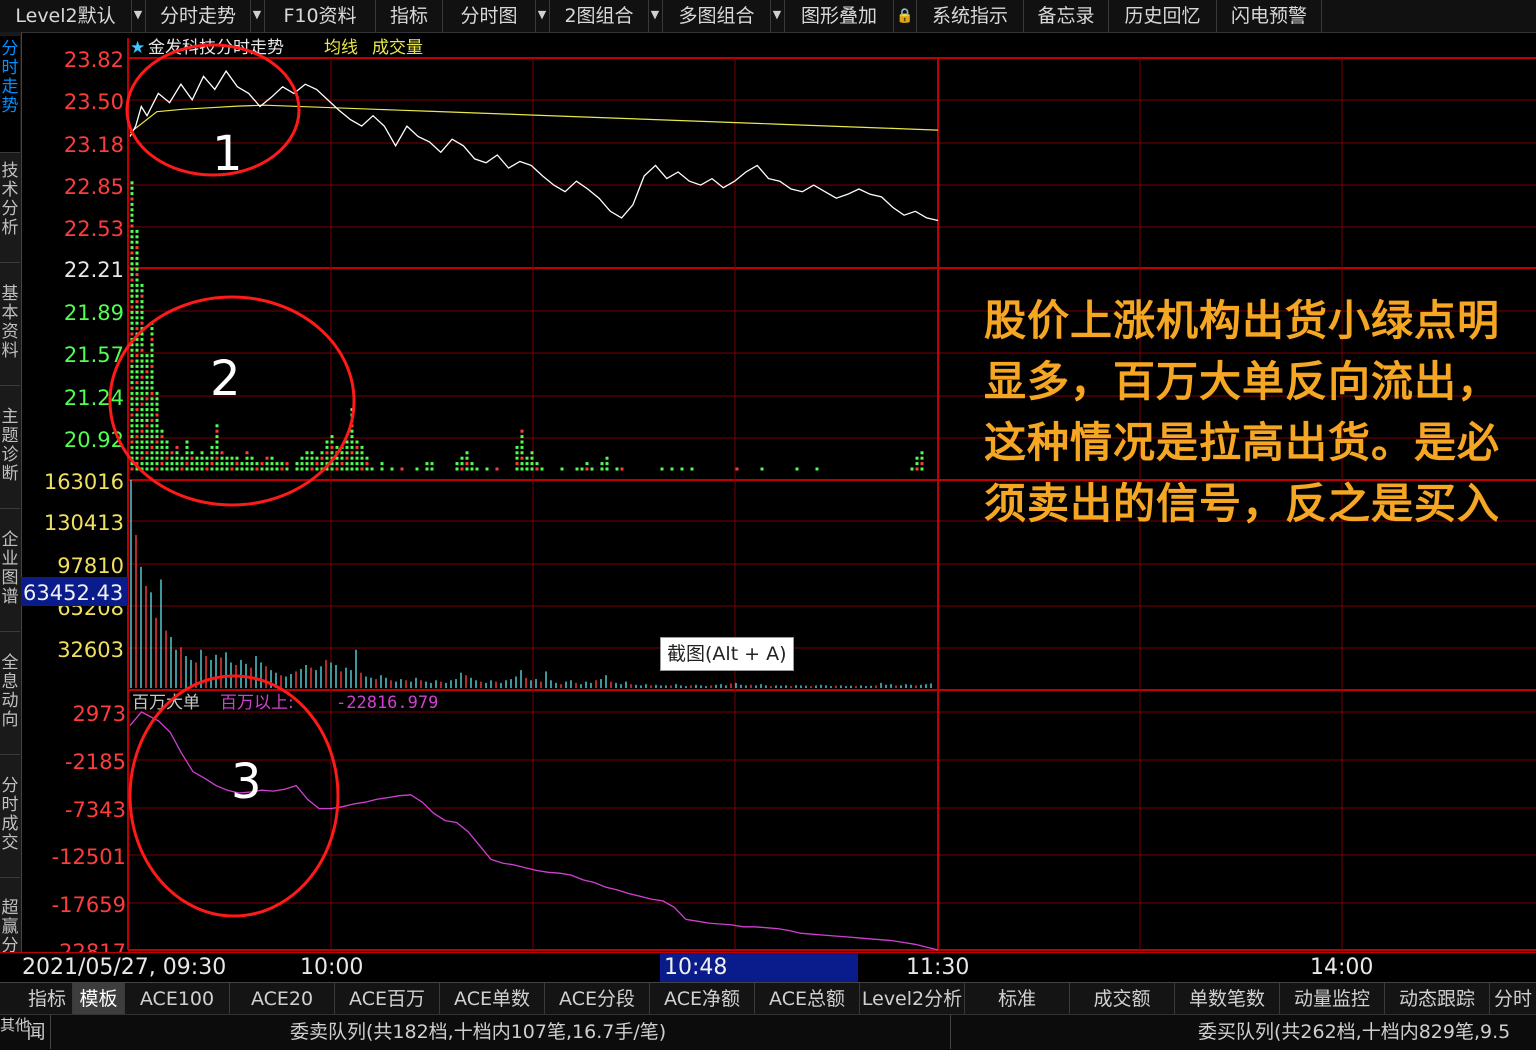  I want to click on toolbar-flash-alert: 闪电预警, so click(1269, 16).